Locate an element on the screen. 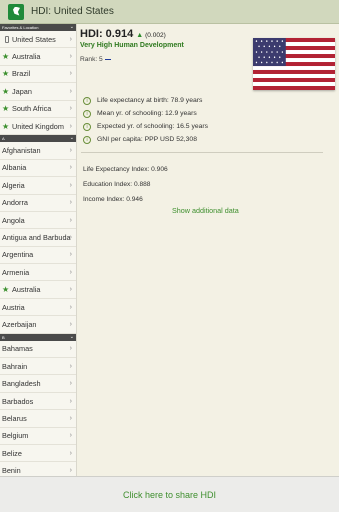 Image resolution: width=339 pixels, height=512 pixels. country-list-item: Austria › is located at coordinates (38, 308).